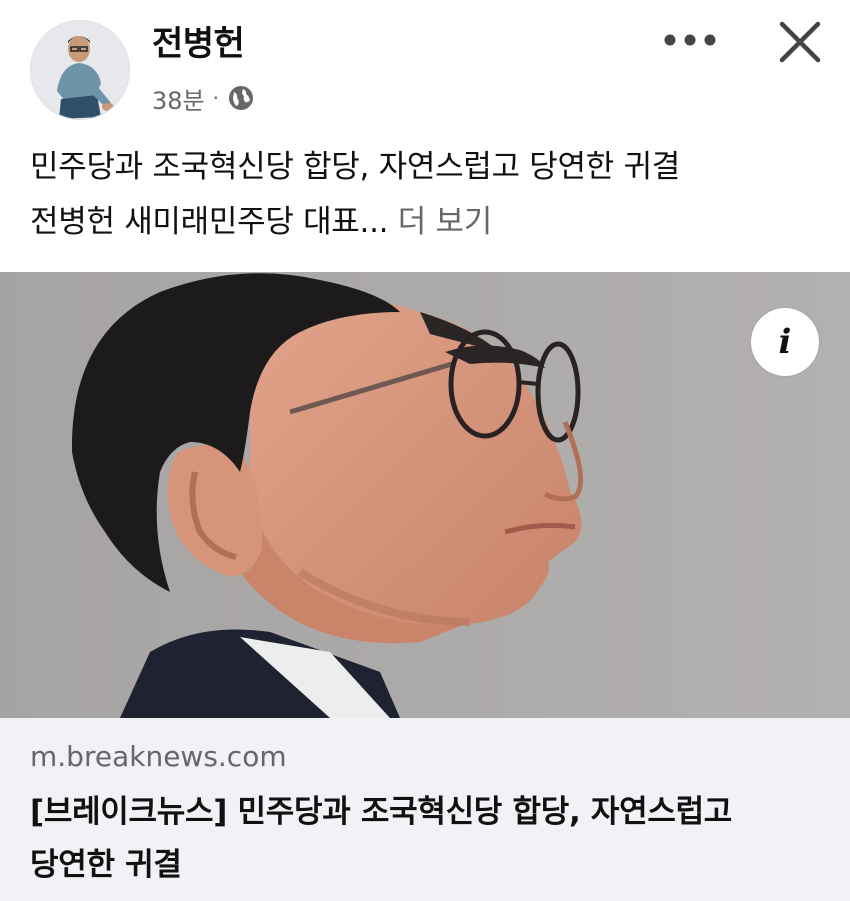 The width and height of the screenshot is (850, 901). I want to click on author-name: 전병헌, so click(198, 40).